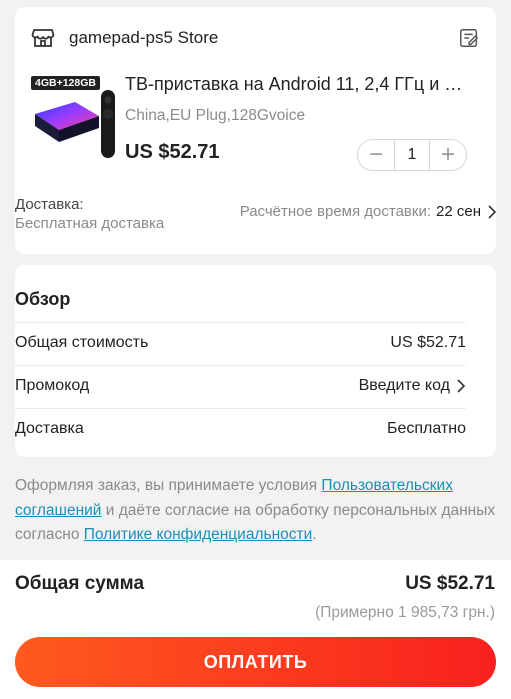  Describe the element at coordinates (376, 155) in the screenshot. I see `decrease-quantity-button: −` at that location.